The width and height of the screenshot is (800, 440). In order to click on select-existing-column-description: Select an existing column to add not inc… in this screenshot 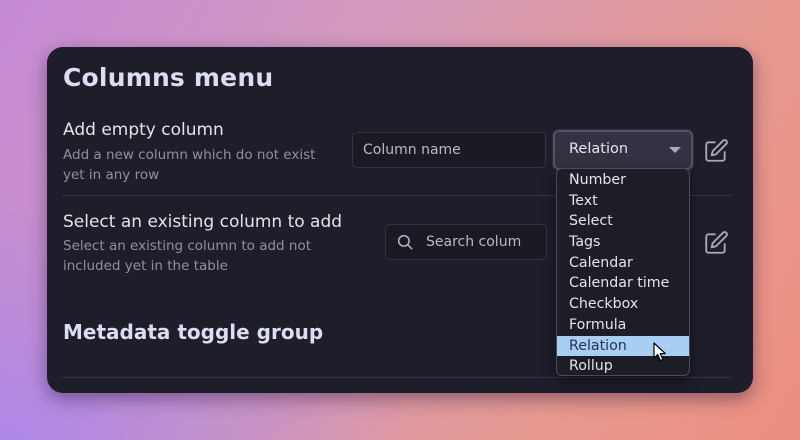, I will do `click(187, 256)`.